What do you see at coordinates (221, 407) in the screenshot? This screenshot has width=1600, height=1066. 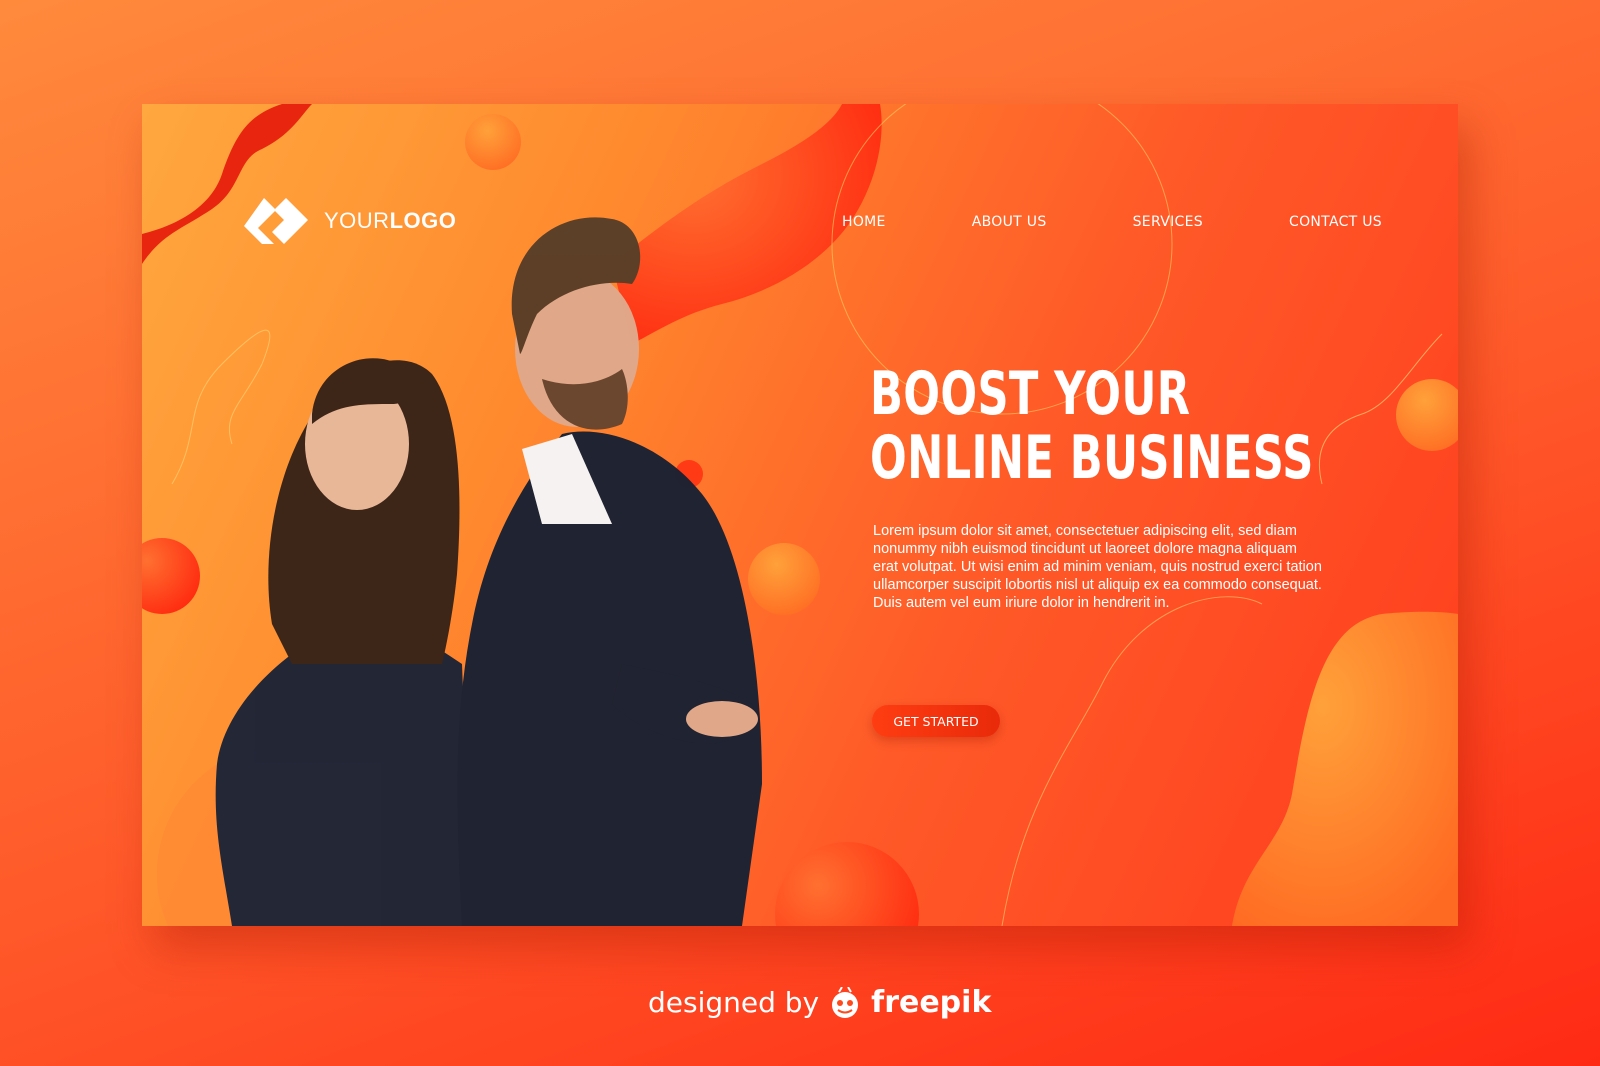 I see `outline-squiggle-left` at bounding box center [221, 407].